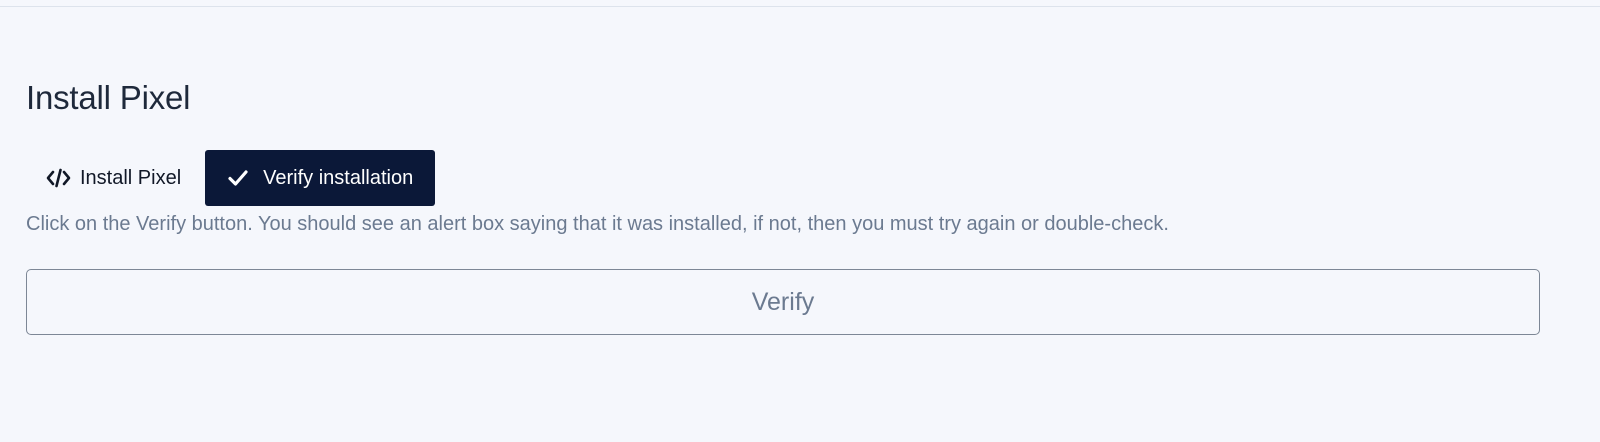  Describe the element at coordinates (108, 97) in the screenshot. I see `page-title: Install Pixel` at that location.